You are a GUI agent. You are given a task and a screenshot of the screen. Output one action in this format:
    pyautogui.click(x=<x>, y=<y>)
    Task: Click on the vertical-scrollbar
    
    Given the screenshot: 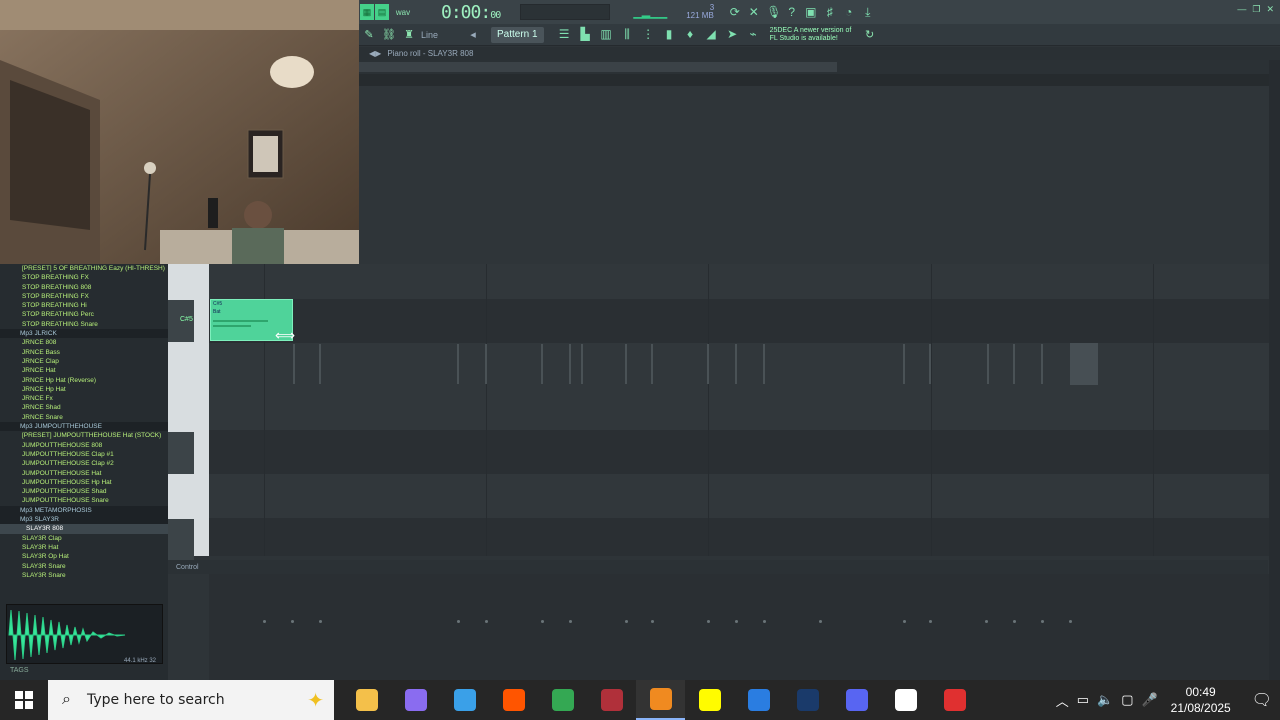 What is the action you would take?
    pyautogui.click(x=1274, y=370)
    